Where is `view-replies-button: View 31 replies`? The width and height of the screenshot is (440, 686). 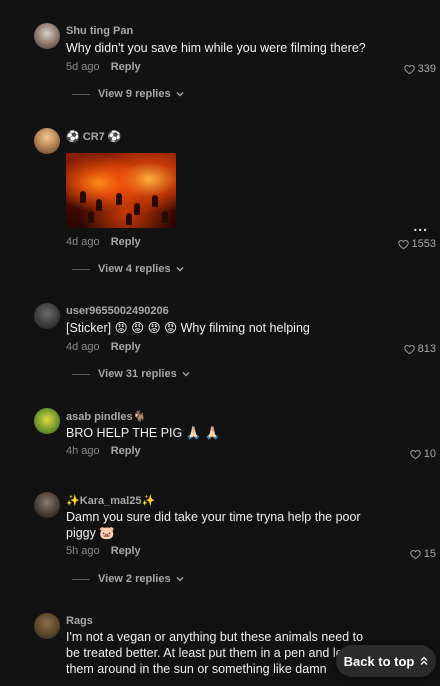 view-replies-button: View 31 replies is located at coordinates (131, 374).